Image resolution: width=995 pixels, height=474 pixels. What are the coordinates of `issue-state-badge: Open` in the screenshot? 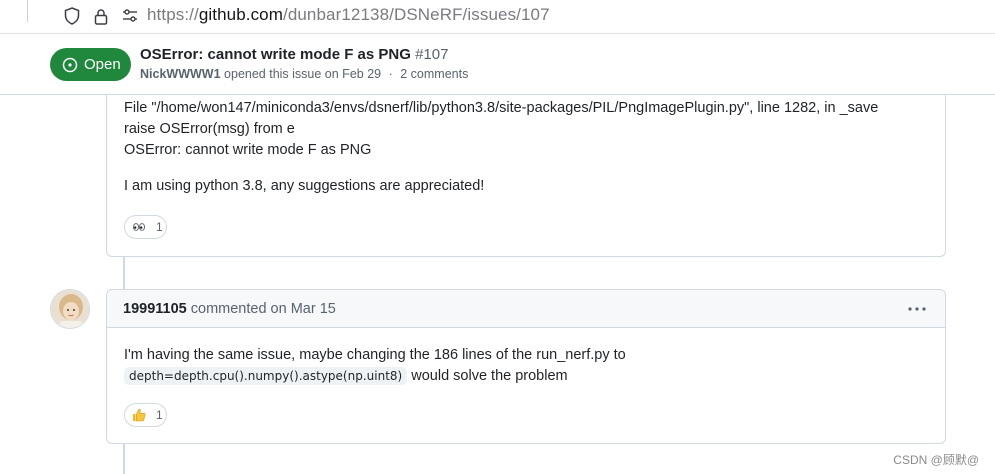 It's located at (90, 64).